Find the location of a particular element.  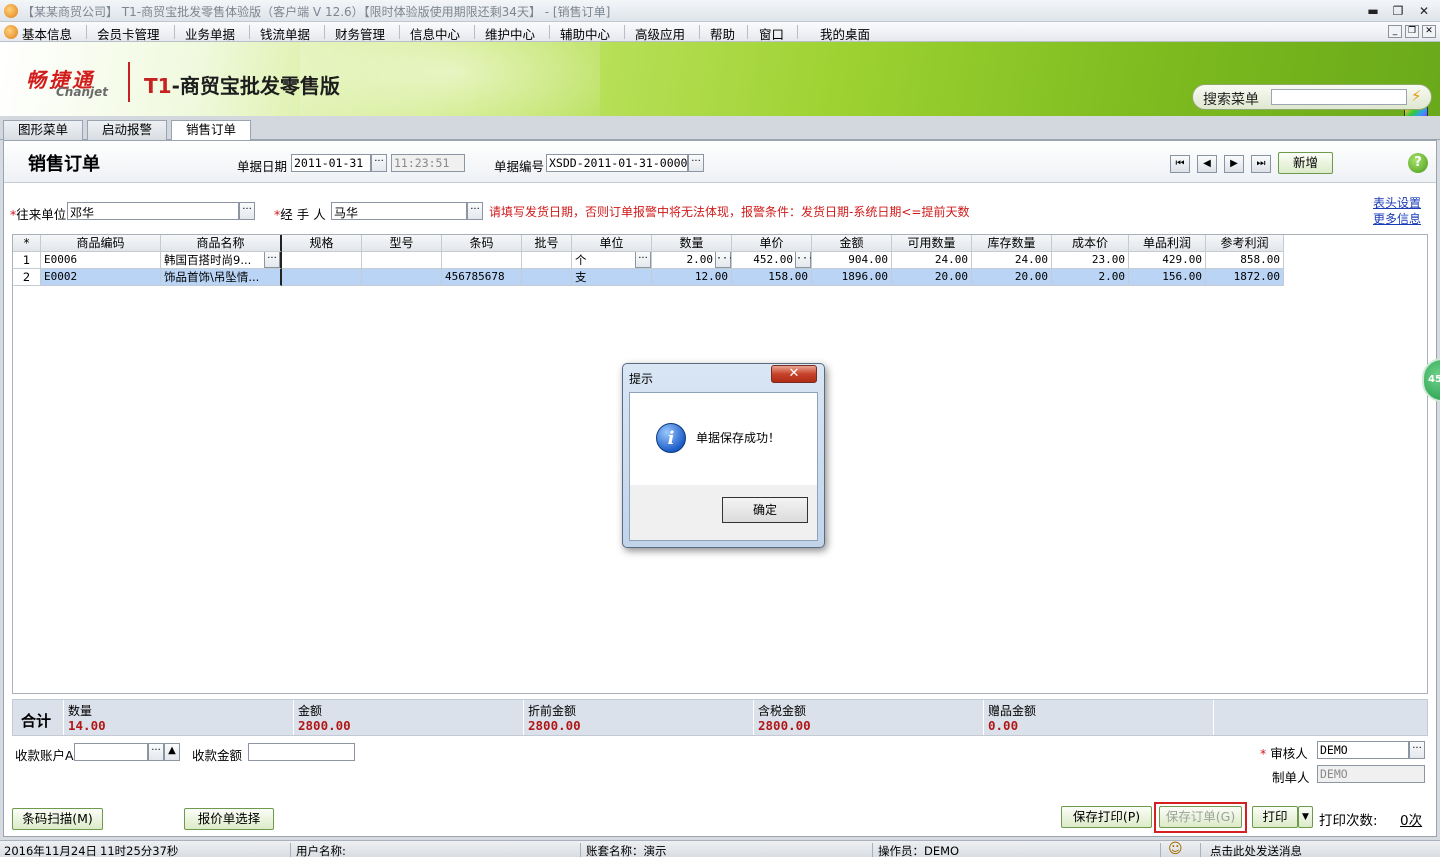

save-order-button: 保存订单(G) is located at coordinates (1200, 817).